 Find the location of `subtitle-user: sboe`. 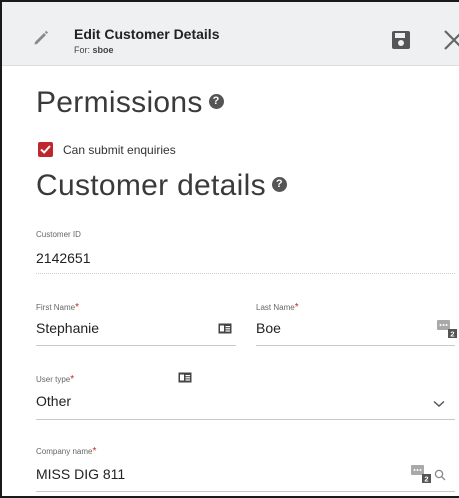

subtitle-user: sboe is located at coordinates (103, 50).